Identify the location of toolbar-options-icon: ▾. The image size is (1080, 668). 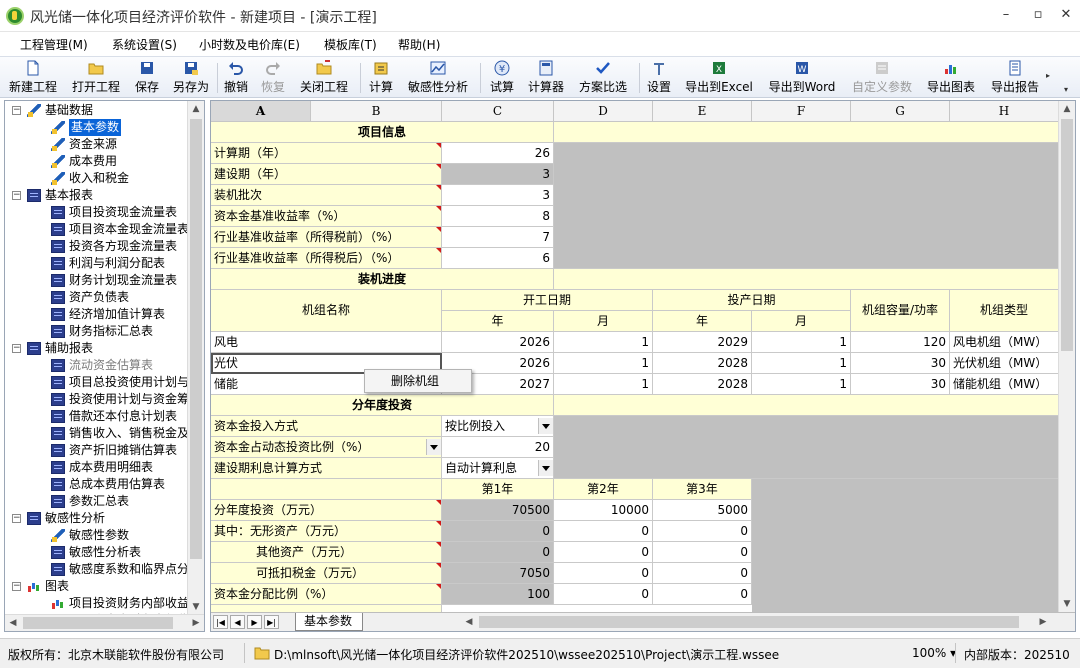
(1066, 89).